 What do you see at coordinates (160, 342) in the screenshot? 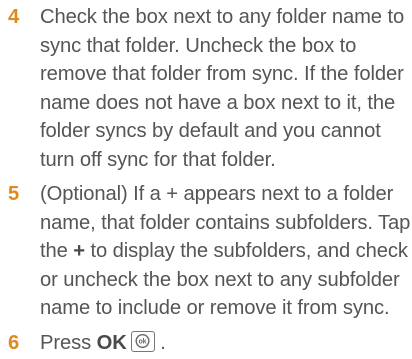
I see `step-end-punctuation: .` at bounding box center [160, 342].